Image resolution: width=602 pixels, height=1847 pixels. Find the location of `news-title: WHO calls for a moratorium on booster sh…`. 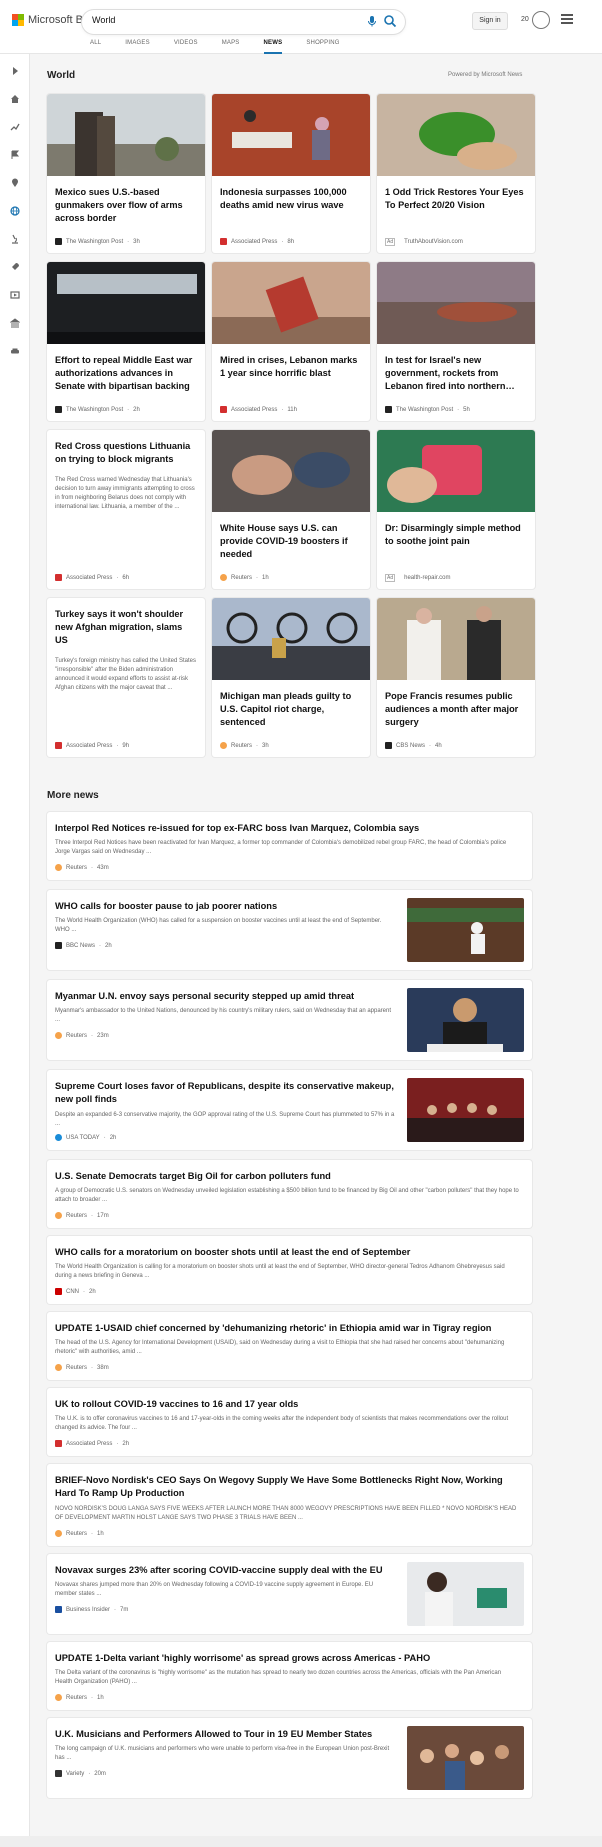

news-title: WHO calls for a moratorium on booster sh… is located at coordinates (287, 1252).